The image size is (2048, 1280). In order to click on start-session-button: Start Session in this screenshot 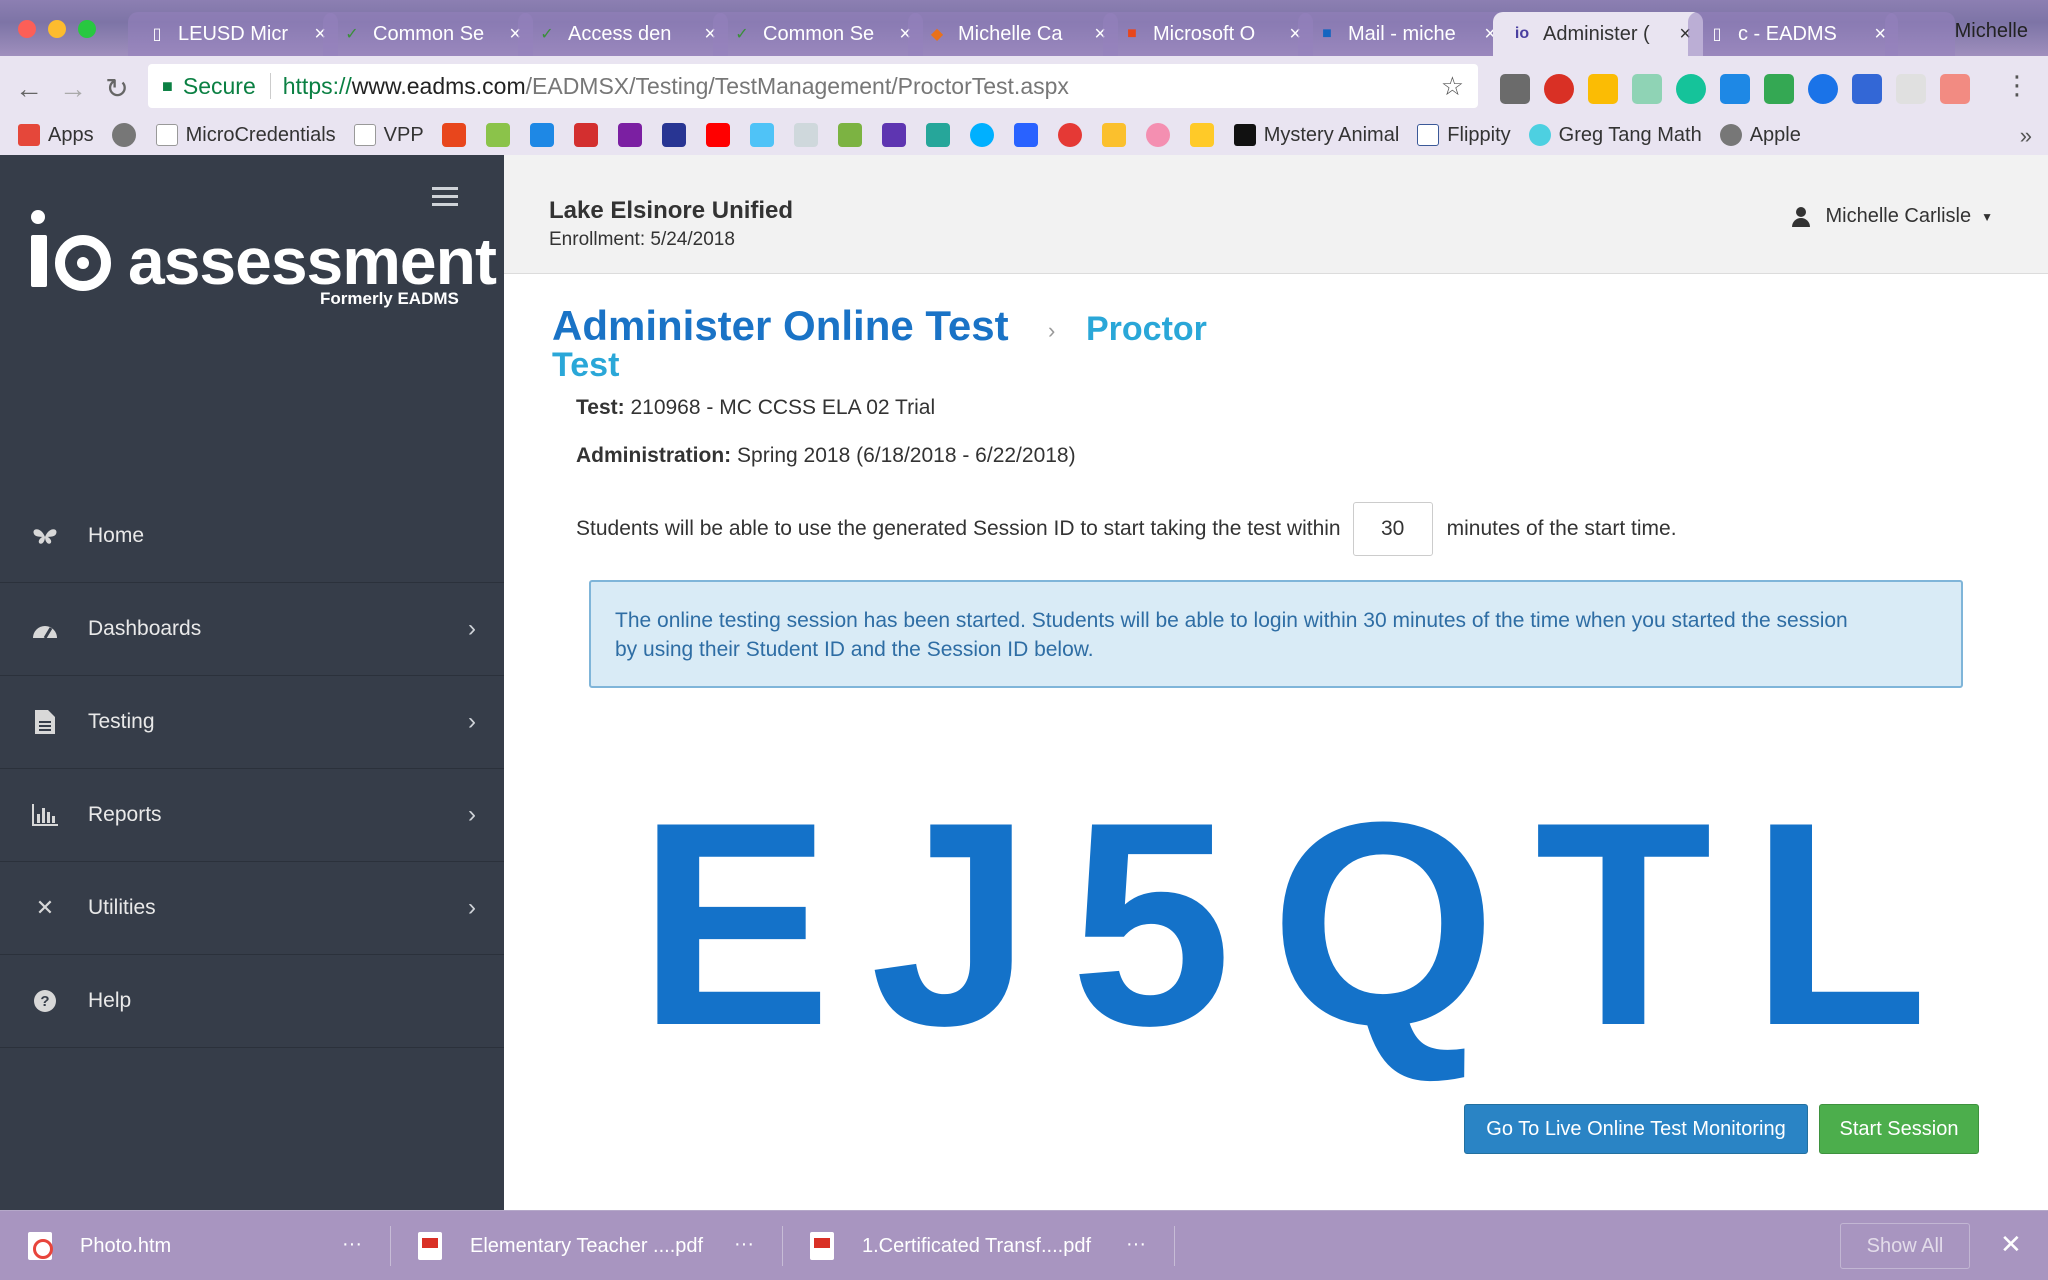, I will do `click(1899, 1129)`.